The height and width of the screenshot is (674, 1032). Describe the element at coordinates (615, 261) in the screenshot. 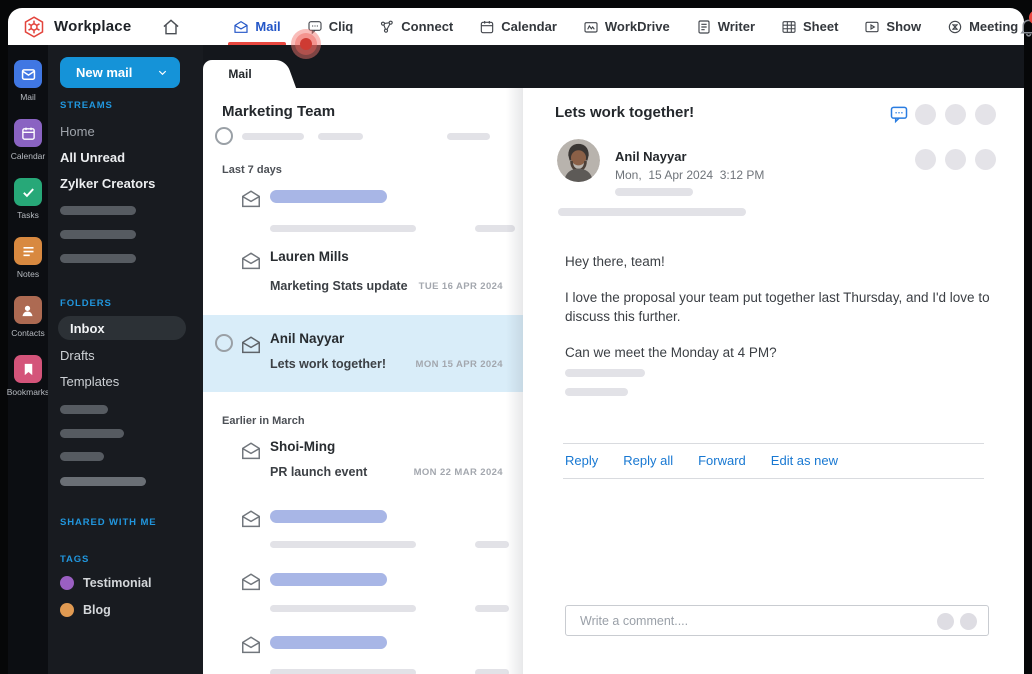

I see `body-paragraph: Hey there, team!` at that location.